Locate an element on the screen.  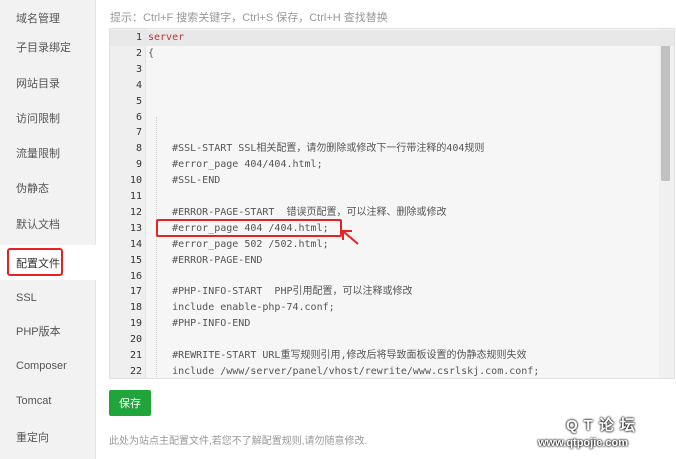
line-number: 7 is located at coordinates (138, 133).